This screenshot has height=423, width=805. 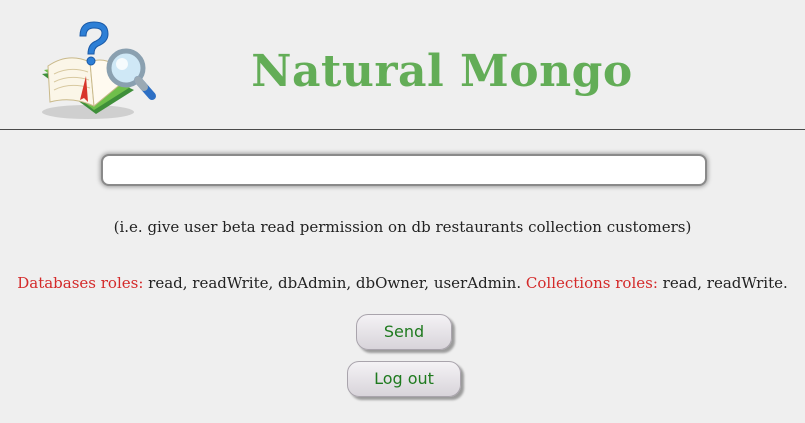 I want to click on db-roles-label: Databases roles:, so click(x=80, y=283).